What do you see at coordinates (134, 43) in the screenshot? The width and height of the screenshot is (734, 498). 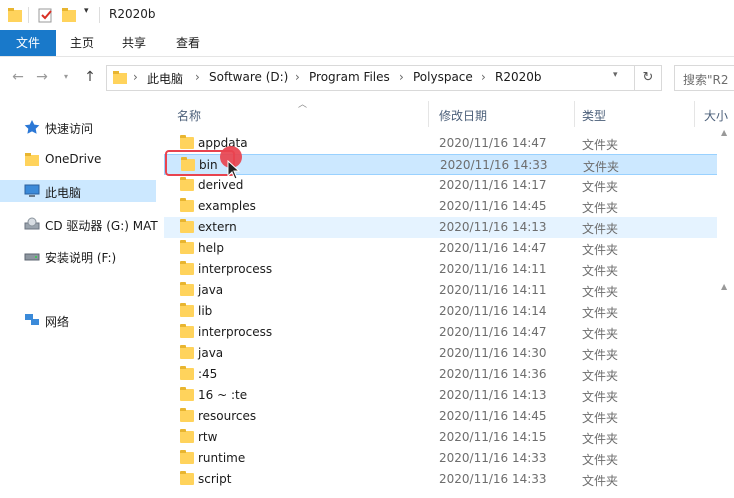 I see `tab-share: 共享` at bounding box center [134, 43].